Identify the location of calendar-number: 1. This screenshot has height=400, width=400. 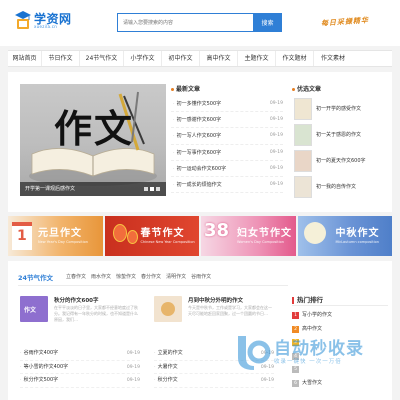
(22, 236).